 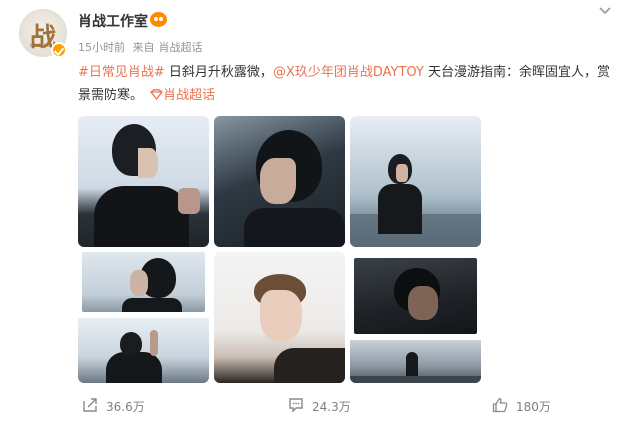 I want to click on text-part-1: 日斜月升秋露微，, so click(x=218, y=72).